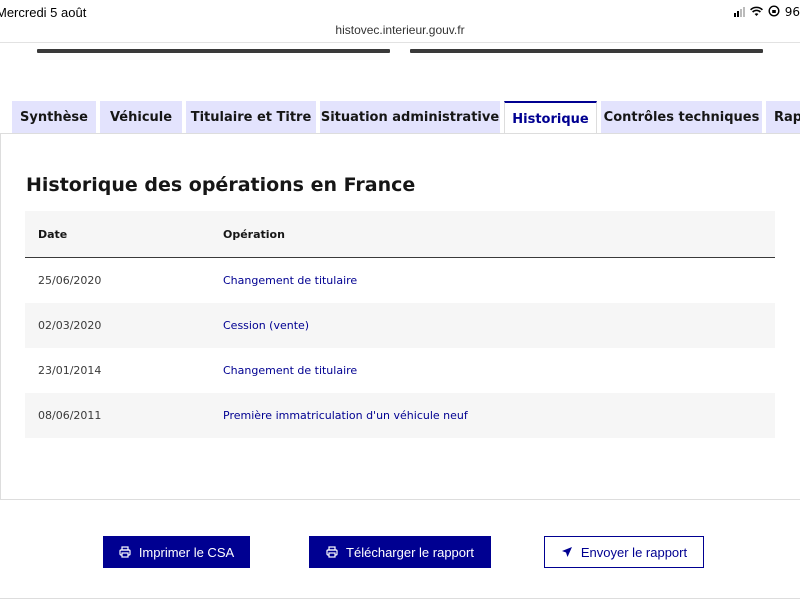 This screenshot has height=600, width=800. What do you see at coordinates (400, 42) in the screenshot?
I see `browser-divider` at bounding box center [400, 42].